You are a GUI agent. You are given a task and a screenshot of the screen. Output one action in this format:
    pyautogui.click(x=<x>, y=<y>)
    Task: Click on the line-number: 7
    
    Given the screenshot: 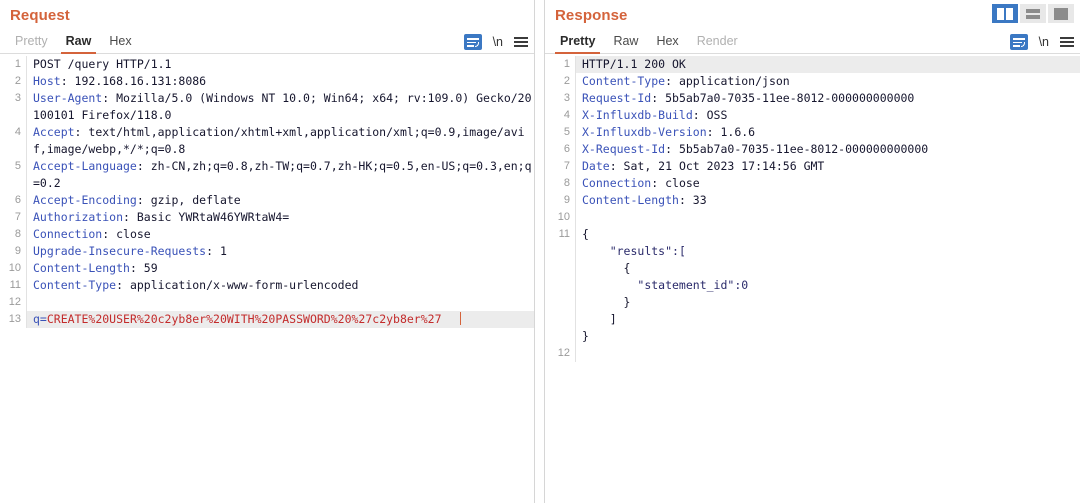 What is the action you would take?
    pyautogui.click(x=566, y=166)
    